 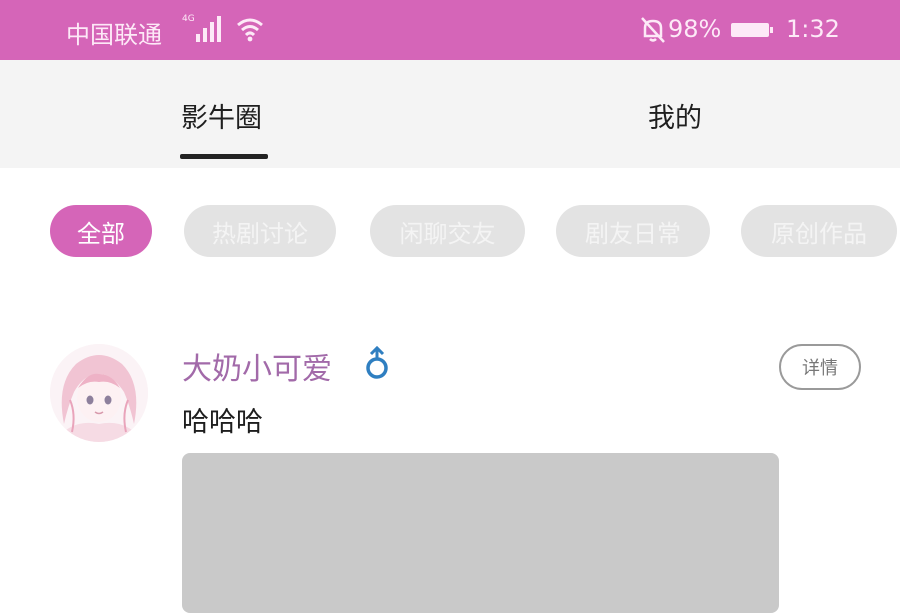 I want to click on avatar, so click(x=99, y=393).